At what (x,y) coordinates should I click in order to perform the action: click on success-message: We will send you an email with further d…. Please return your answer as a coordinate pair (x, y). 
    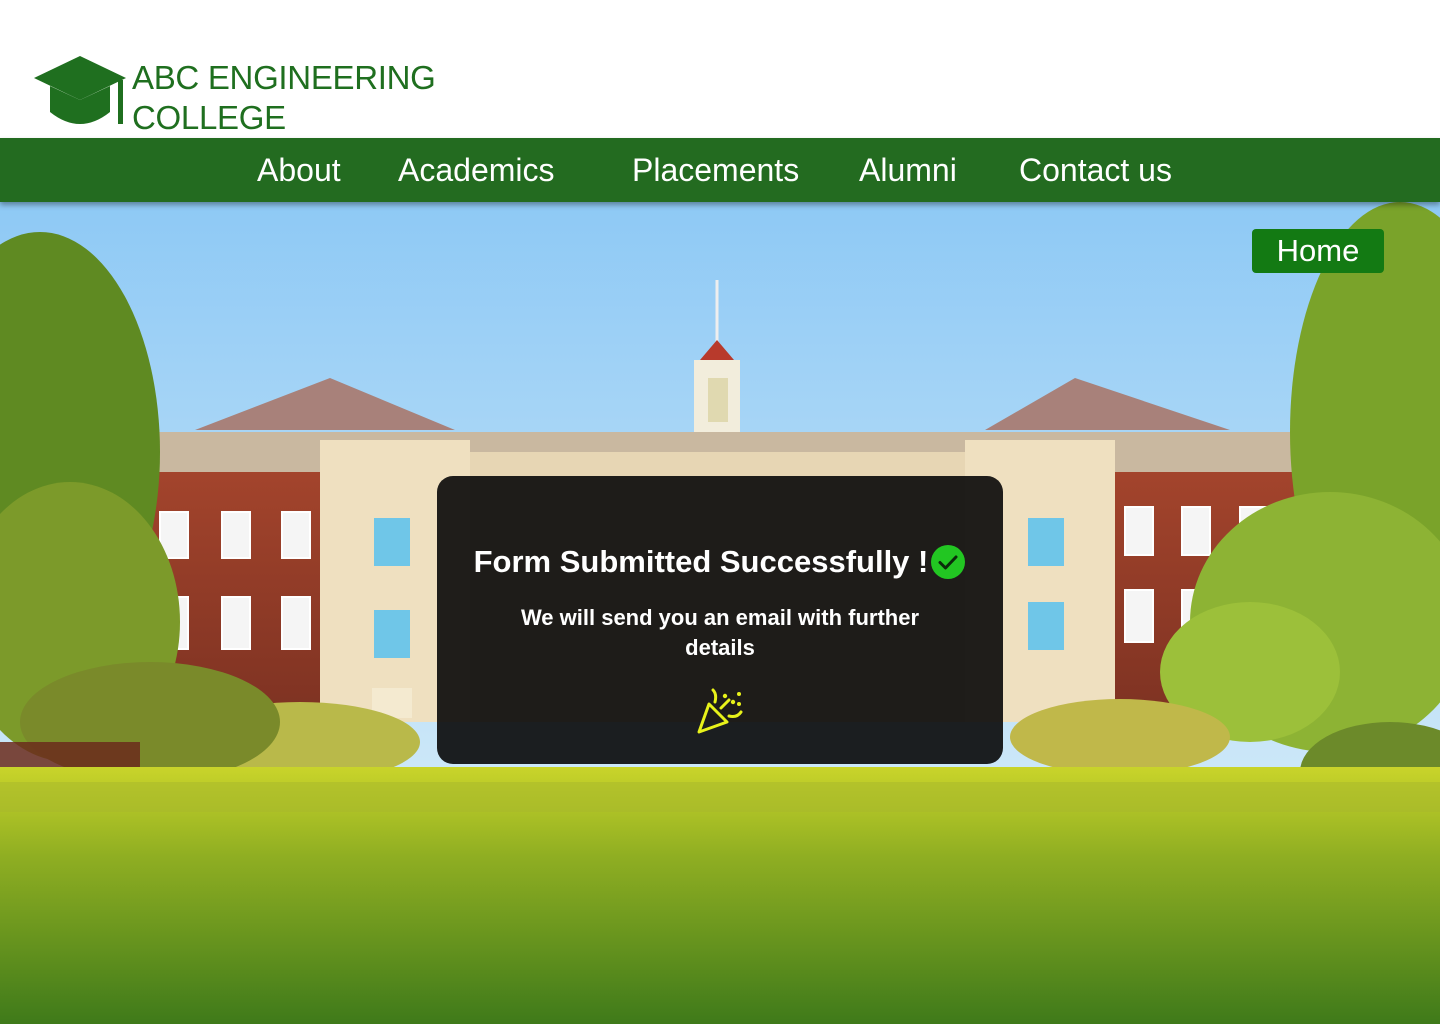
    Looking at the image, I should click on (720, 632).